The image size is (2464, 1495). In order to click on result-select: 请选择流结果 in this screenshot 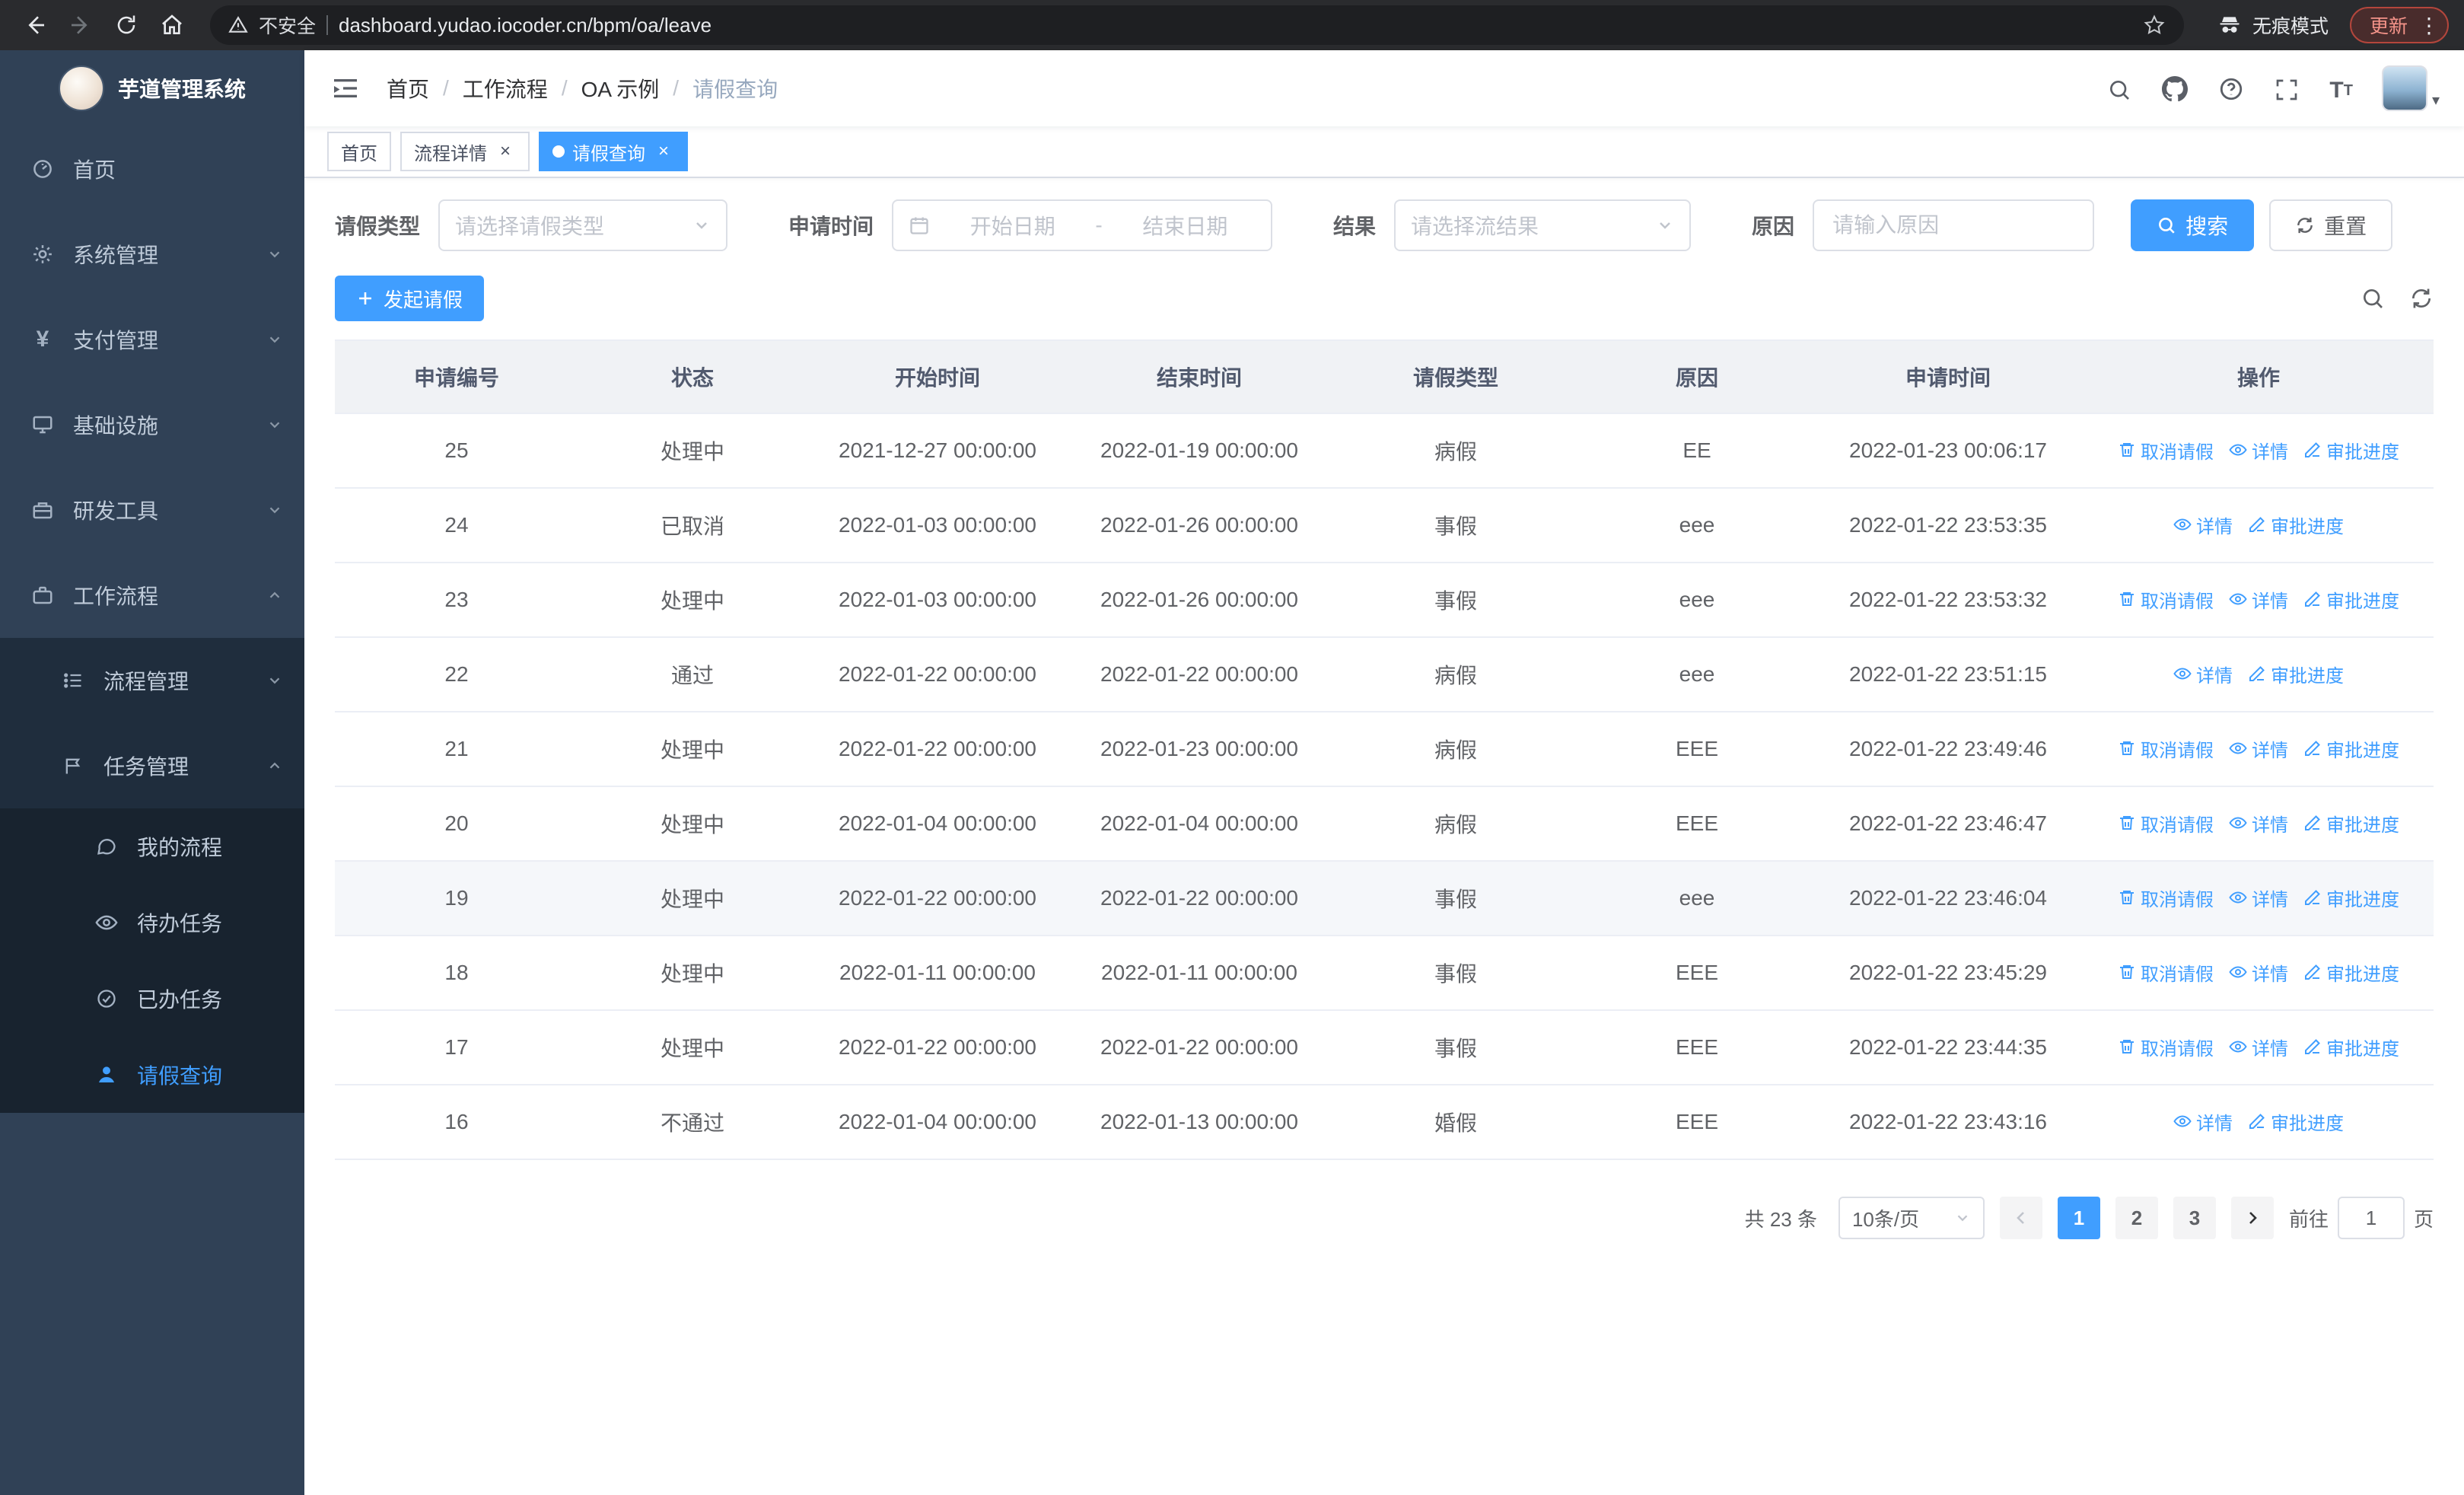, I will do `click(1543, 225)`.